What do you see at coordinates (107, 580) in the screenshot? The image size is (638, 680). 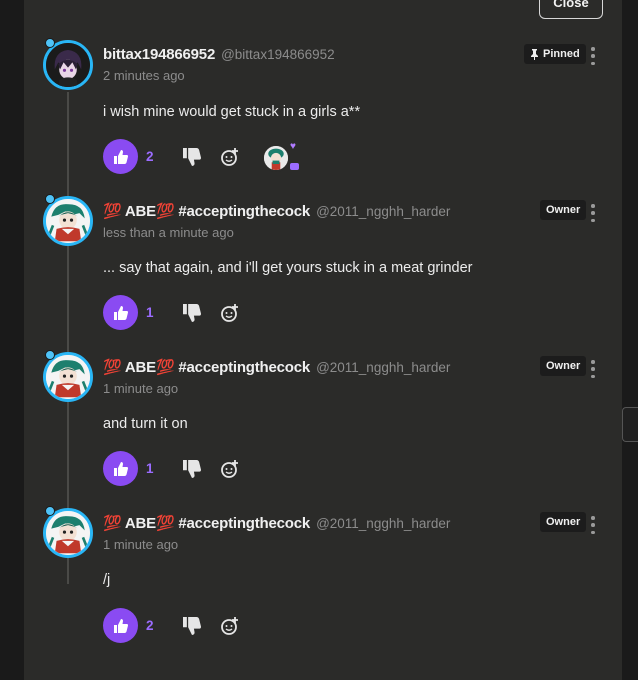 I see `comment-text: /j` at bounding box center [107, 580].